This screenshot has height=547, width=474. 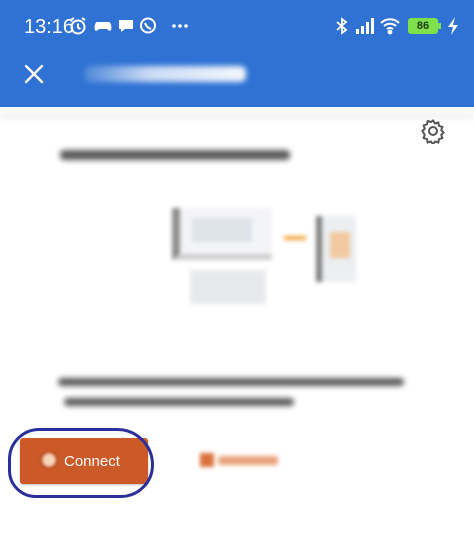 I want to click on connect-button-label: Connect, so click(x=92, y=461).